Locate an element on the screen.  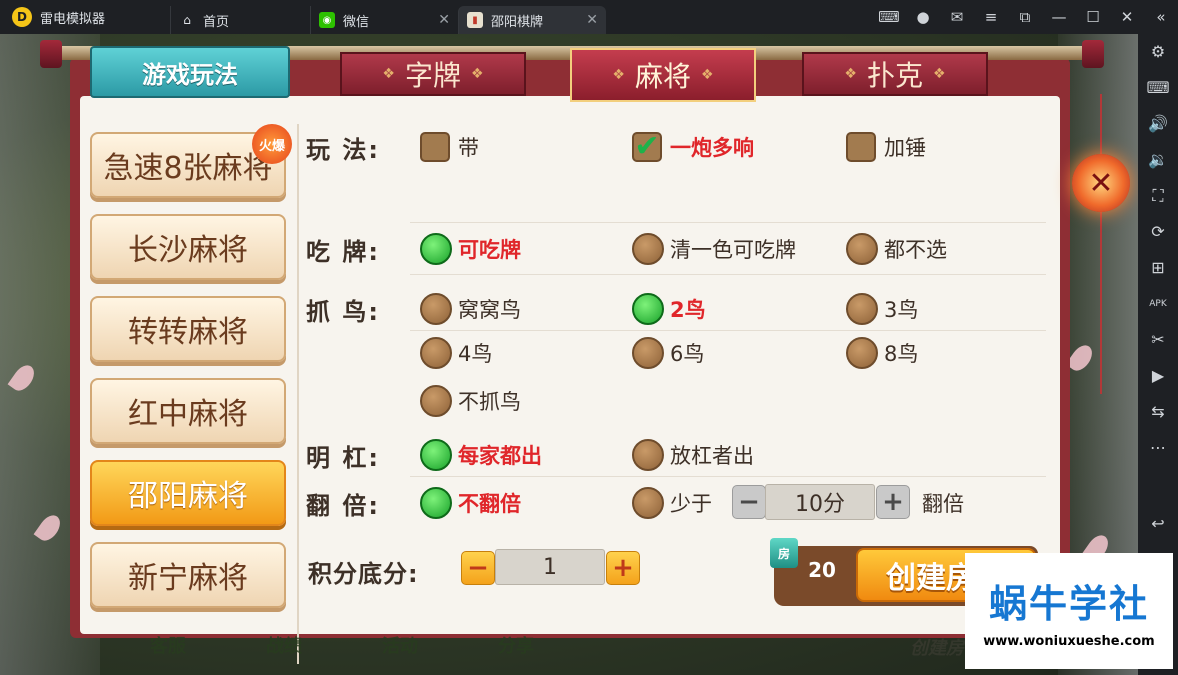
fanbei-decrement-button: − is located at coordinates (749, 502).